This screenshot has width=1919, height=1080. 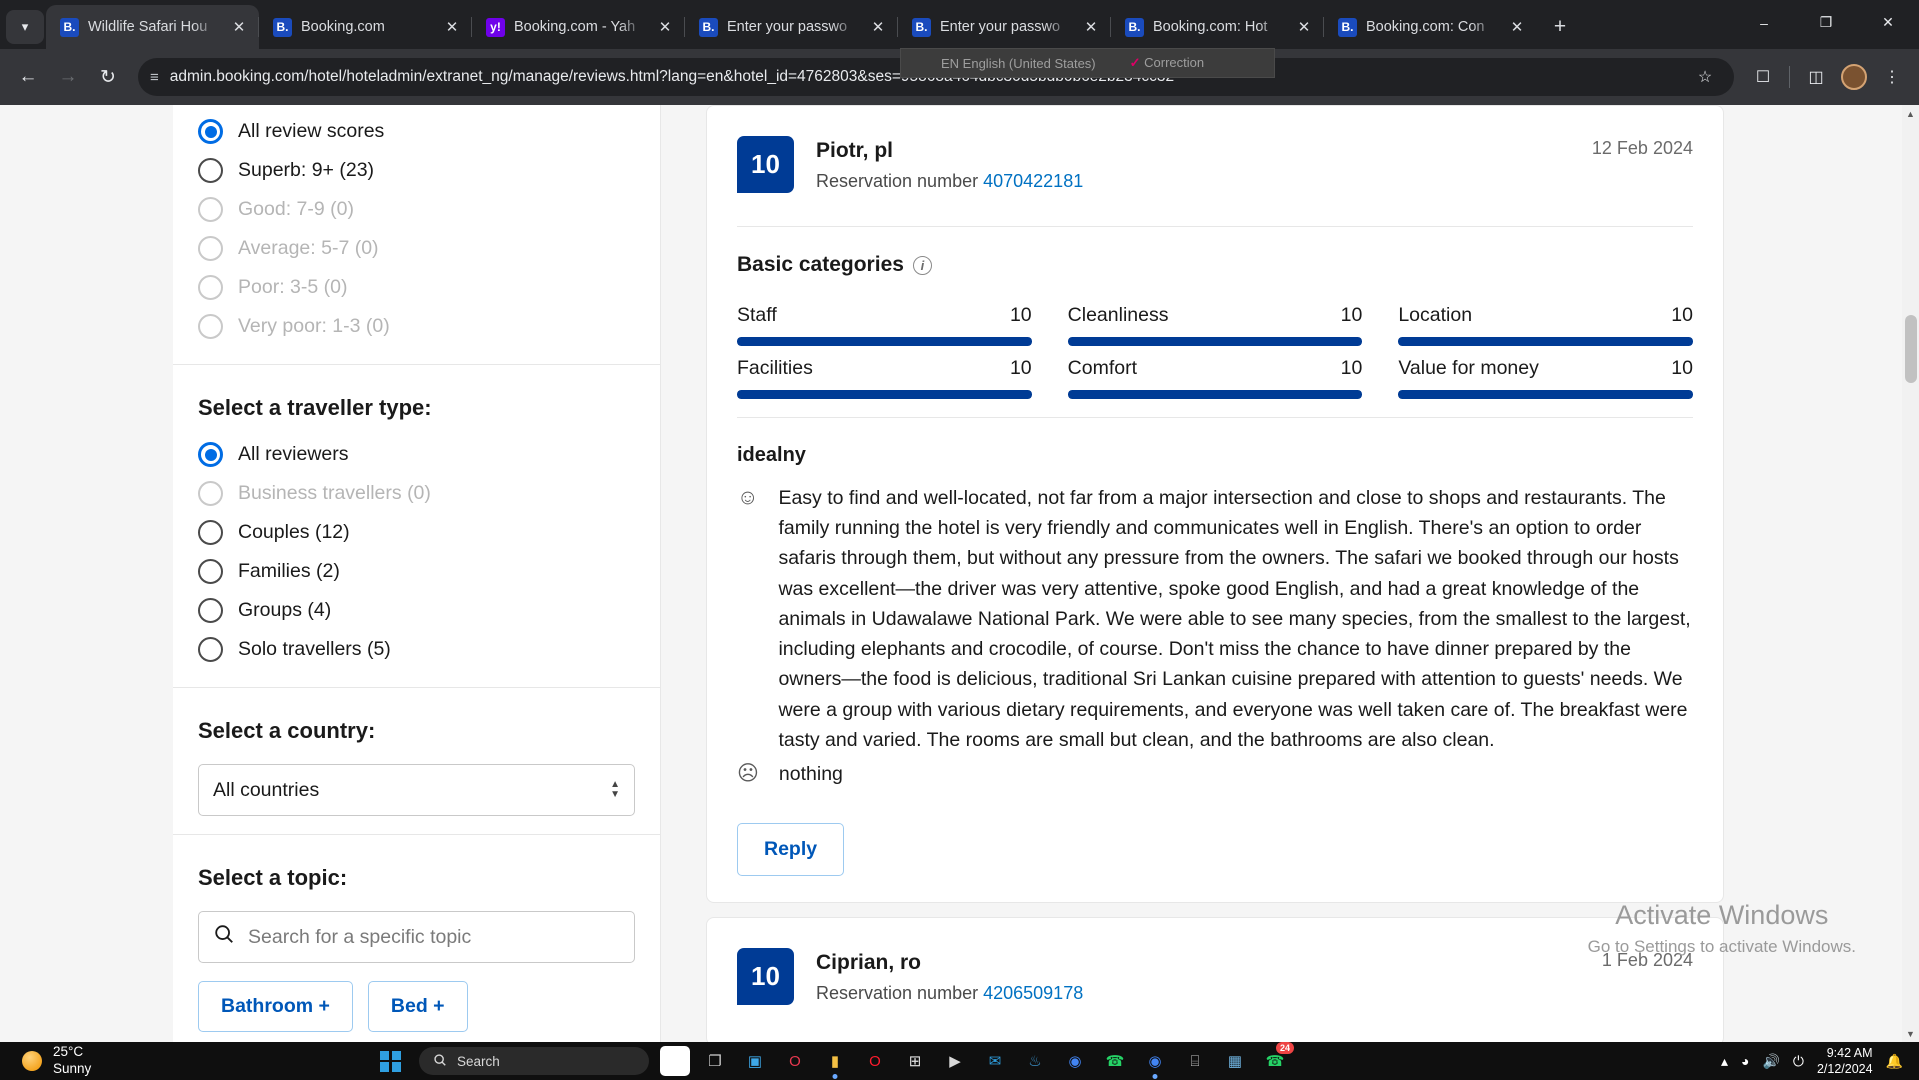 I want to click on windows-start-icon, so click(x=390, y=1061).